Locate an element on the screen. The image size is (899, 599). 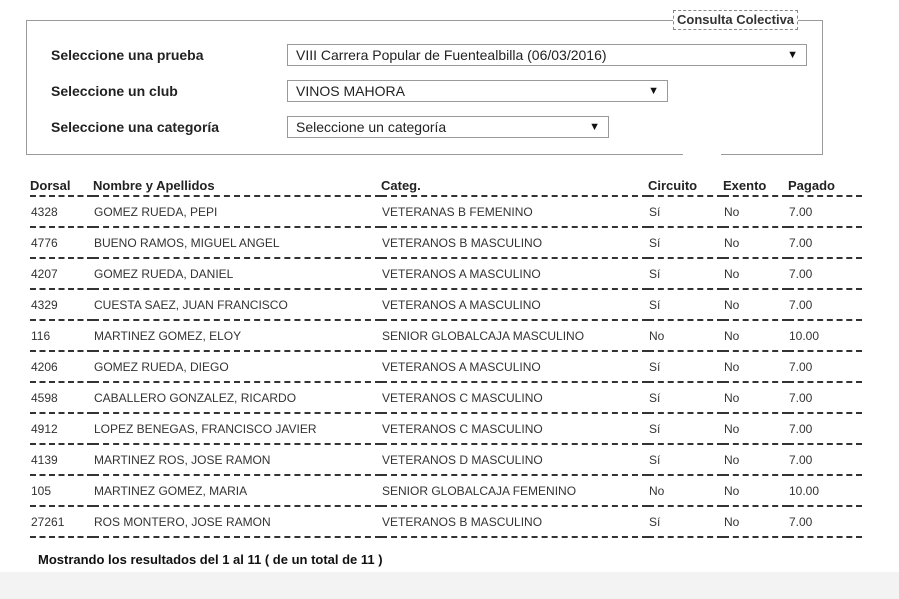
cell-nombre: GOMEZ RUEDA, DANIEL is located at coordinates (237, 274).